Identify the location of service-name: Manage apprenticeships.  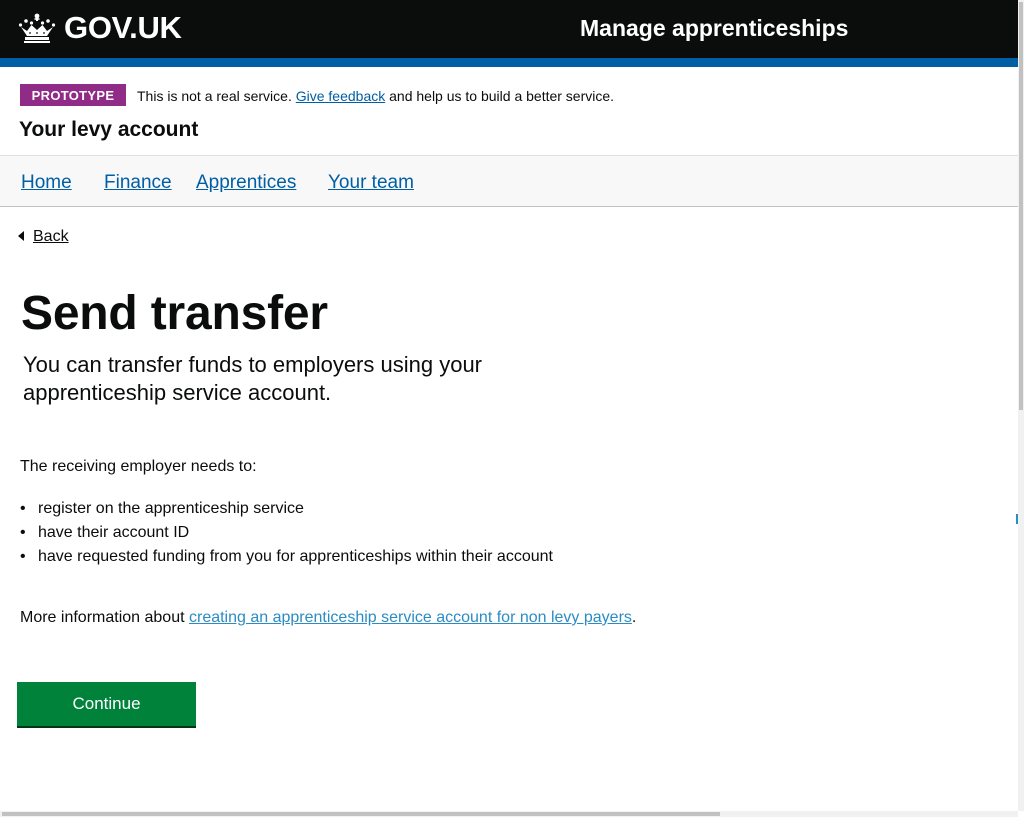
(714, 28).